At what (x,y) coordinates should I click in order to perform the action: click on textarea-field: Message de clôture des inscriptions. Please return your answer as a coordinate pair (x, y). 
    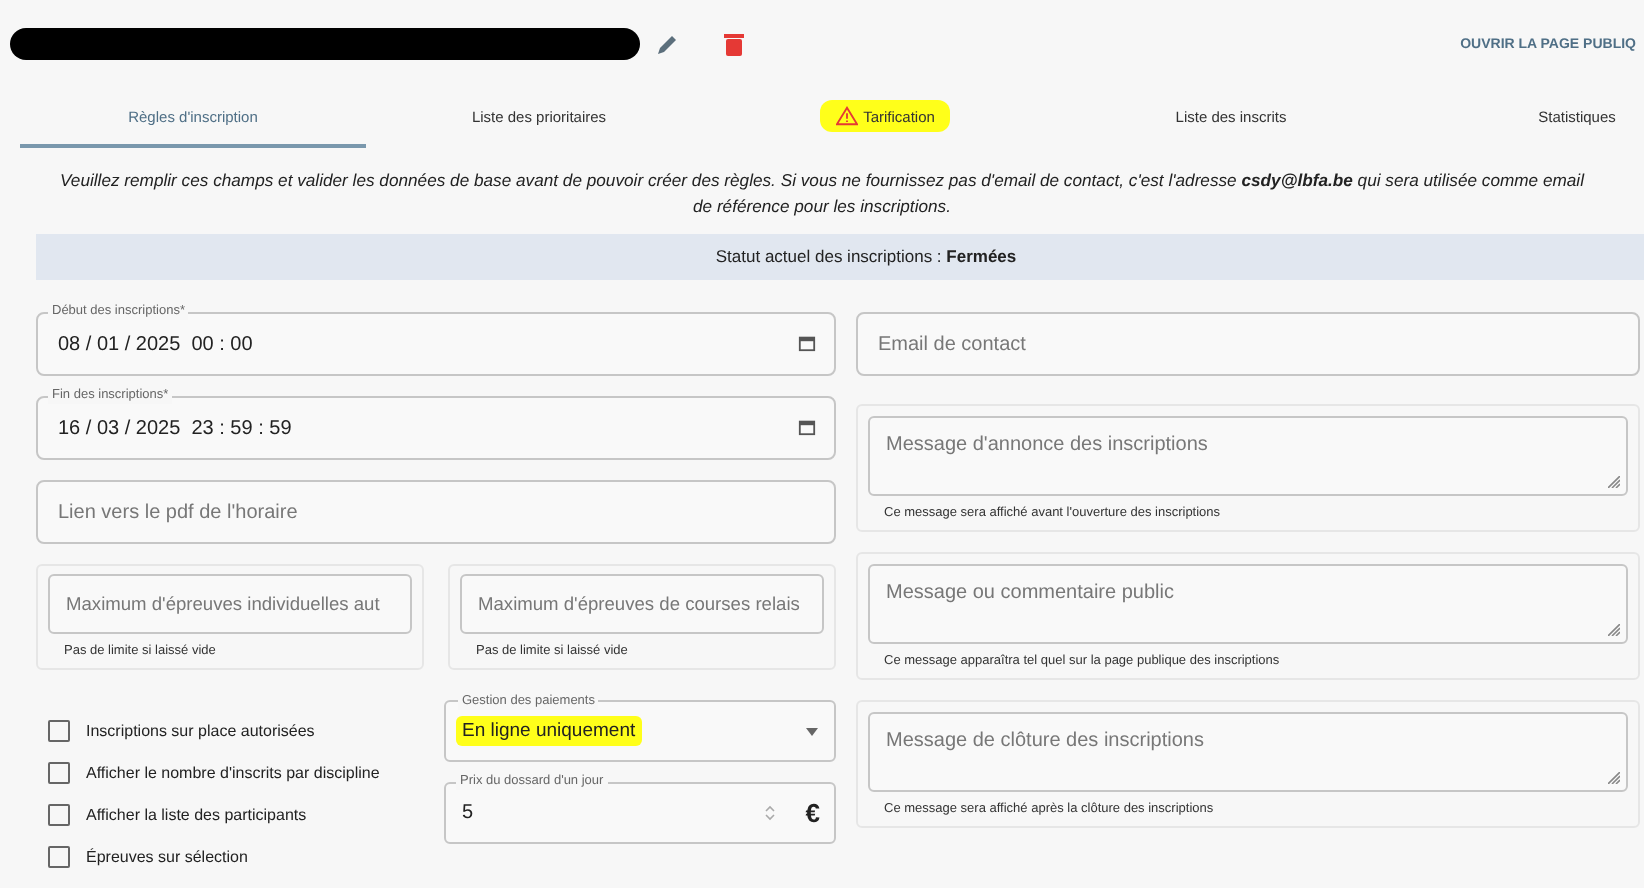
    Looking at the image, I should click on (1248, 752).